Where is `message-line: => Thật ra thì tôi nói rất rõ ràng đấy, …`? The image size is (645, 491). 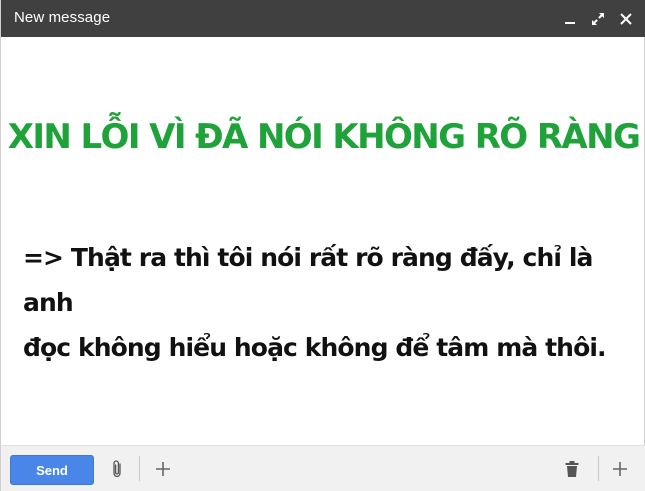 message-line: => Thật ra thì tôi nói rất rõ ràng đấy, … is located at coordinates (308, 280).